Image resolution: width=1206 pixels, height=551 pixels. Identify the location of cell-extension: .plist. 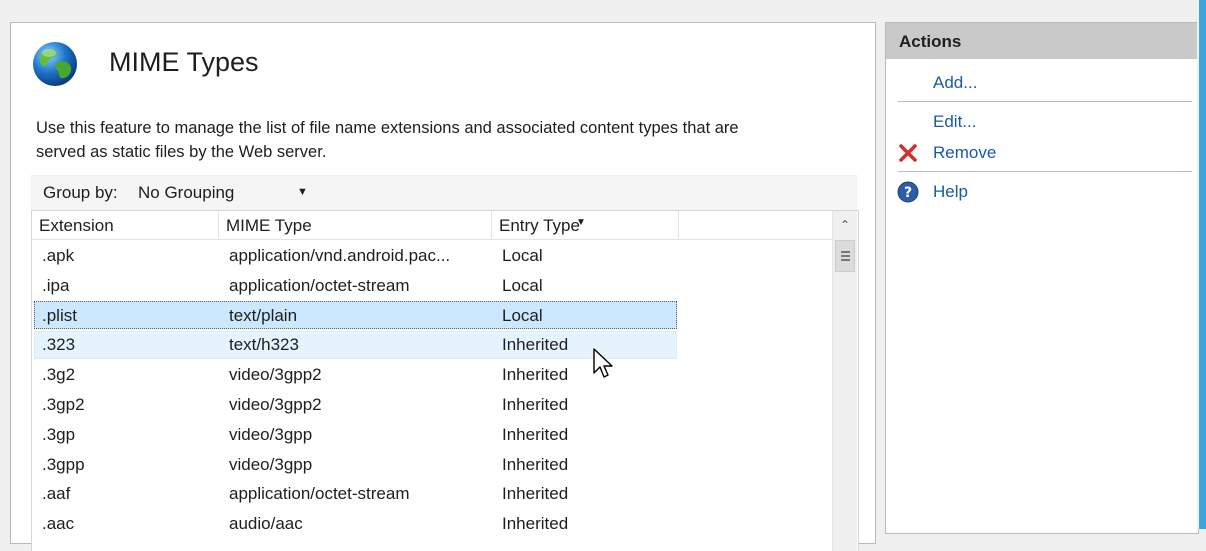
(59, 315).